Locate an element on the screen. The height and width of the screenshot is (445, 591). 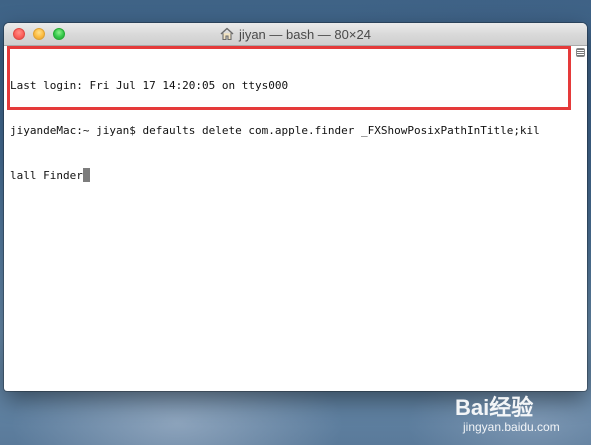
window-title-area: jiyan — bash — 80×24 is located at coordinates (295, 34).